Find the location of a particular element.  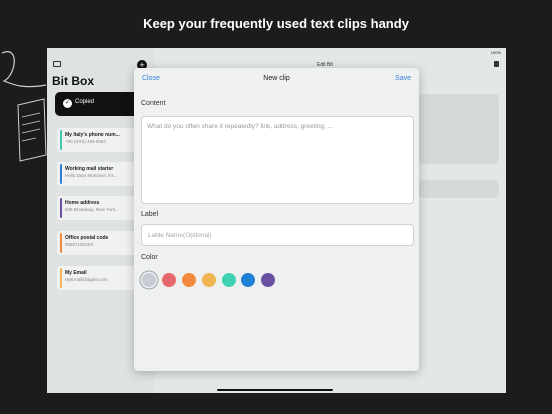

label-input is located at coordinates (277, 235).